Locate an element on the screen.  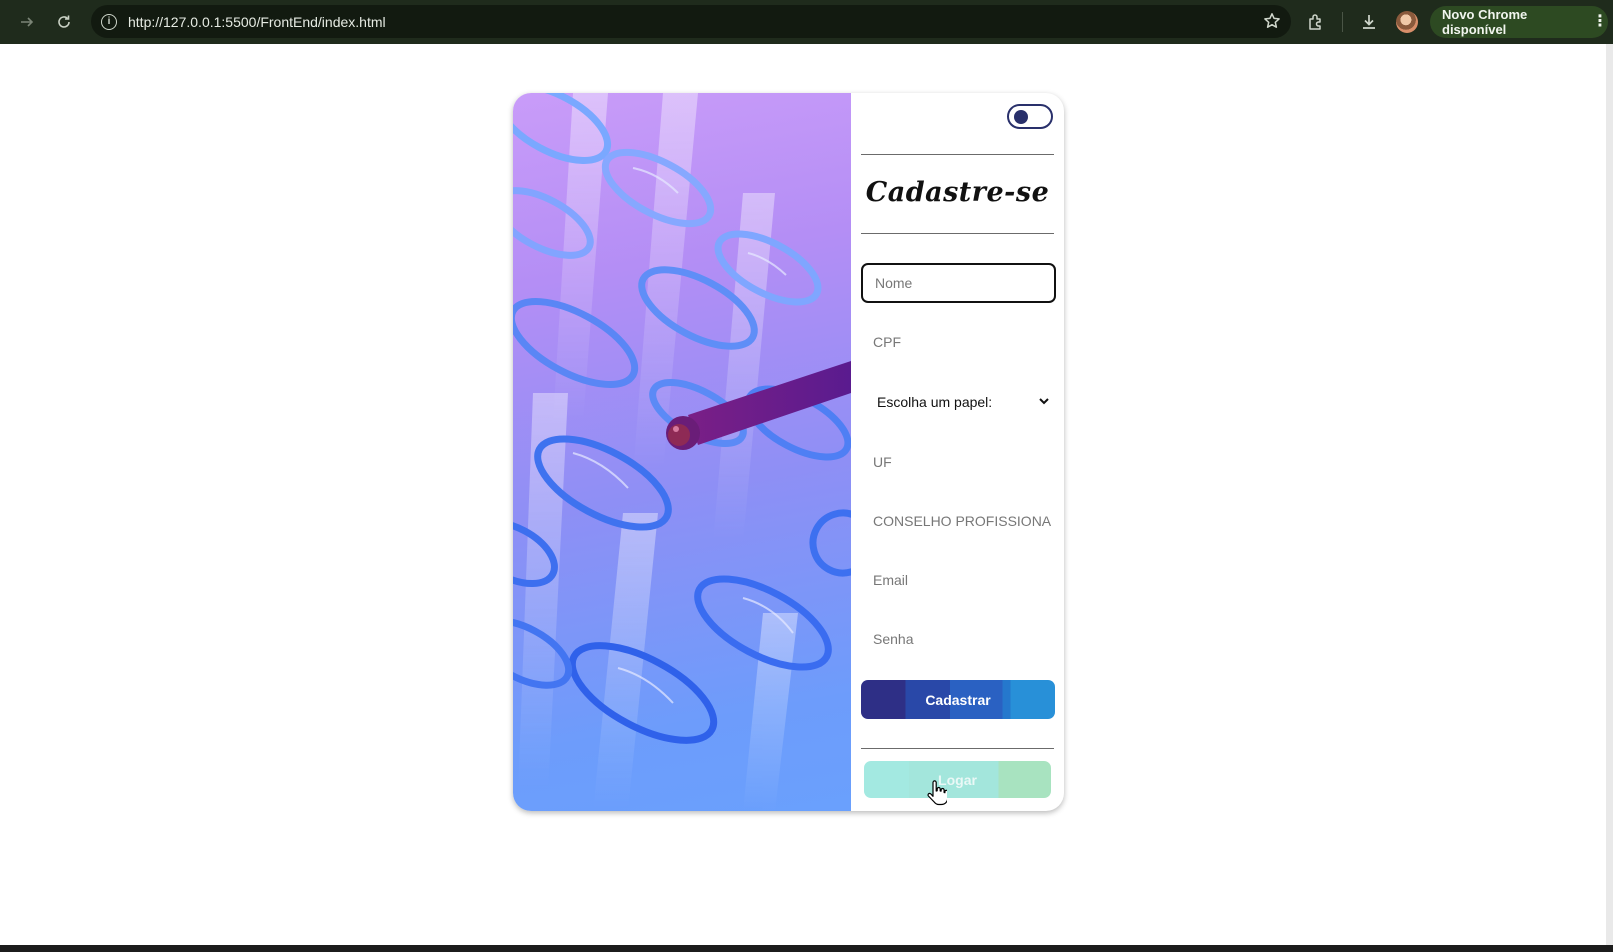
senha-input is located at coordinates (958, 639).